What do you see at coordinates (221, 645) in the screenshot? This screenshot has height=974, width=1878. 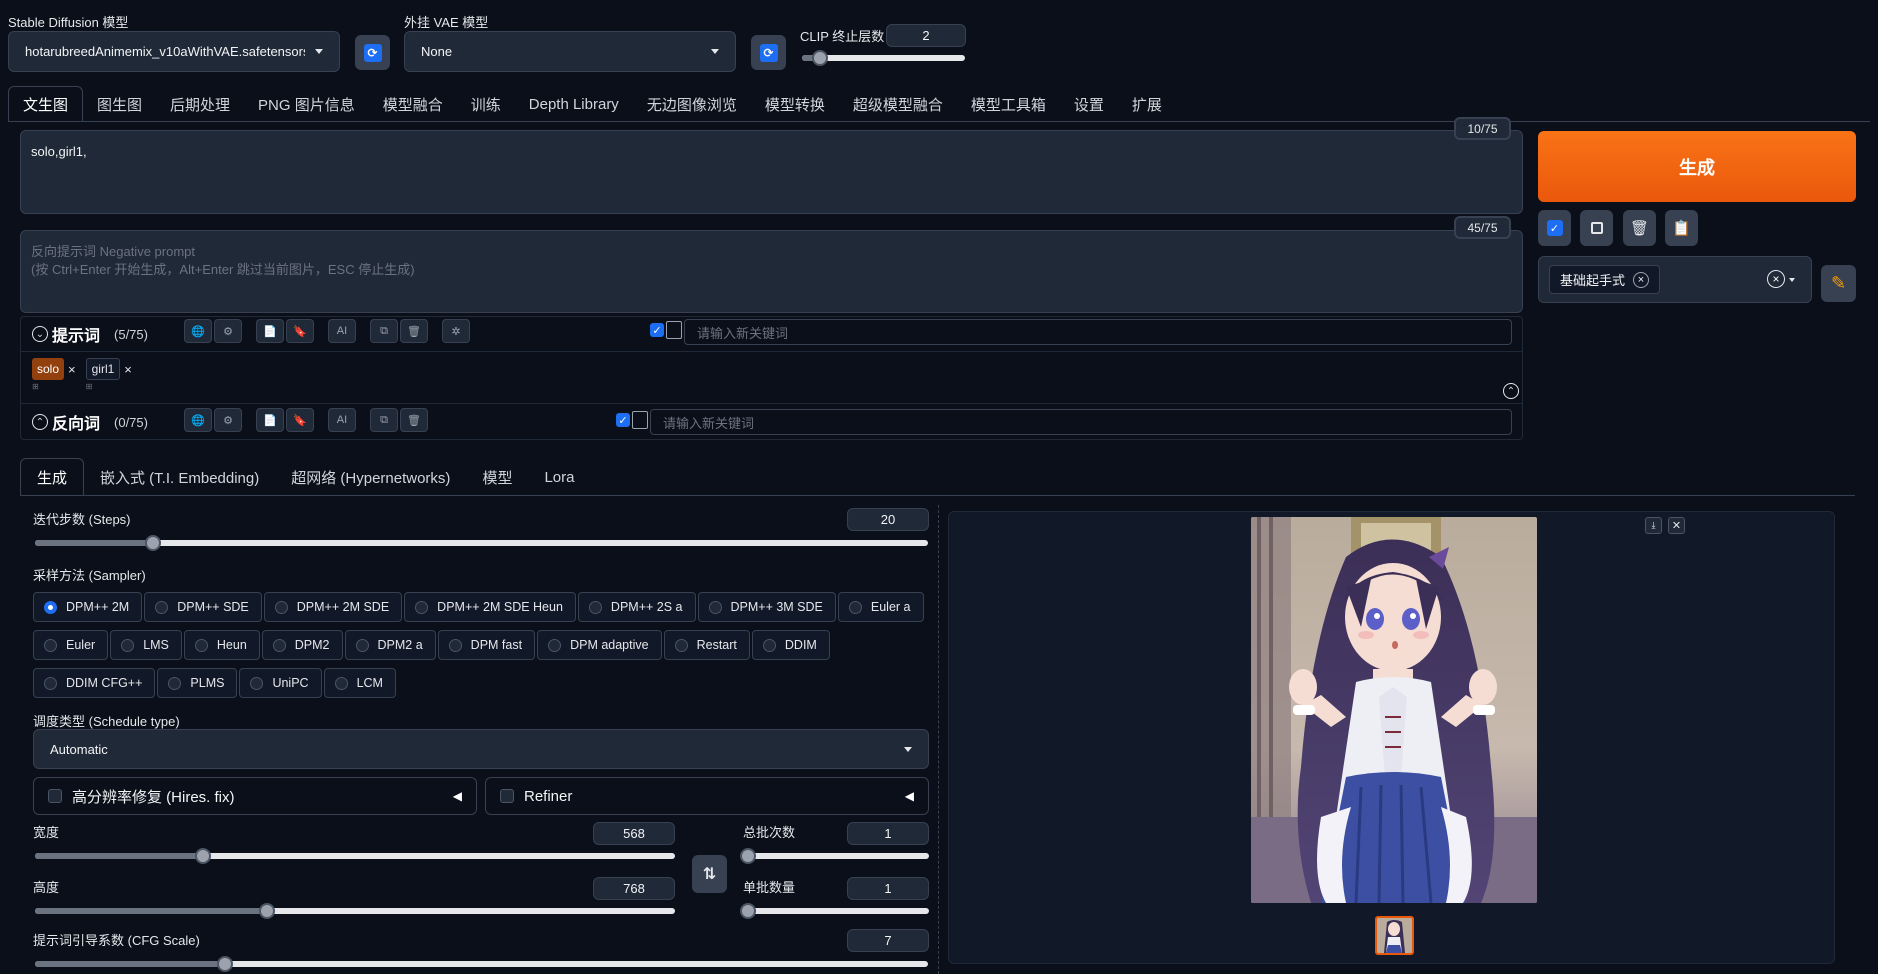 I see `sampler-option: Heun` at bounding box center [221, 645].